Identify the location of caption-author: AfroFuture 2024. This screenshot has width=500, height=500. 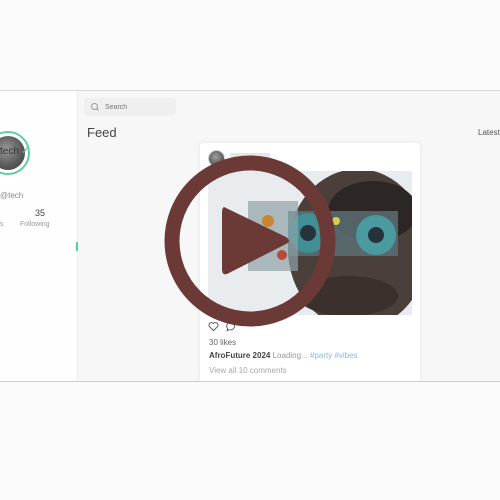
(239, 355).